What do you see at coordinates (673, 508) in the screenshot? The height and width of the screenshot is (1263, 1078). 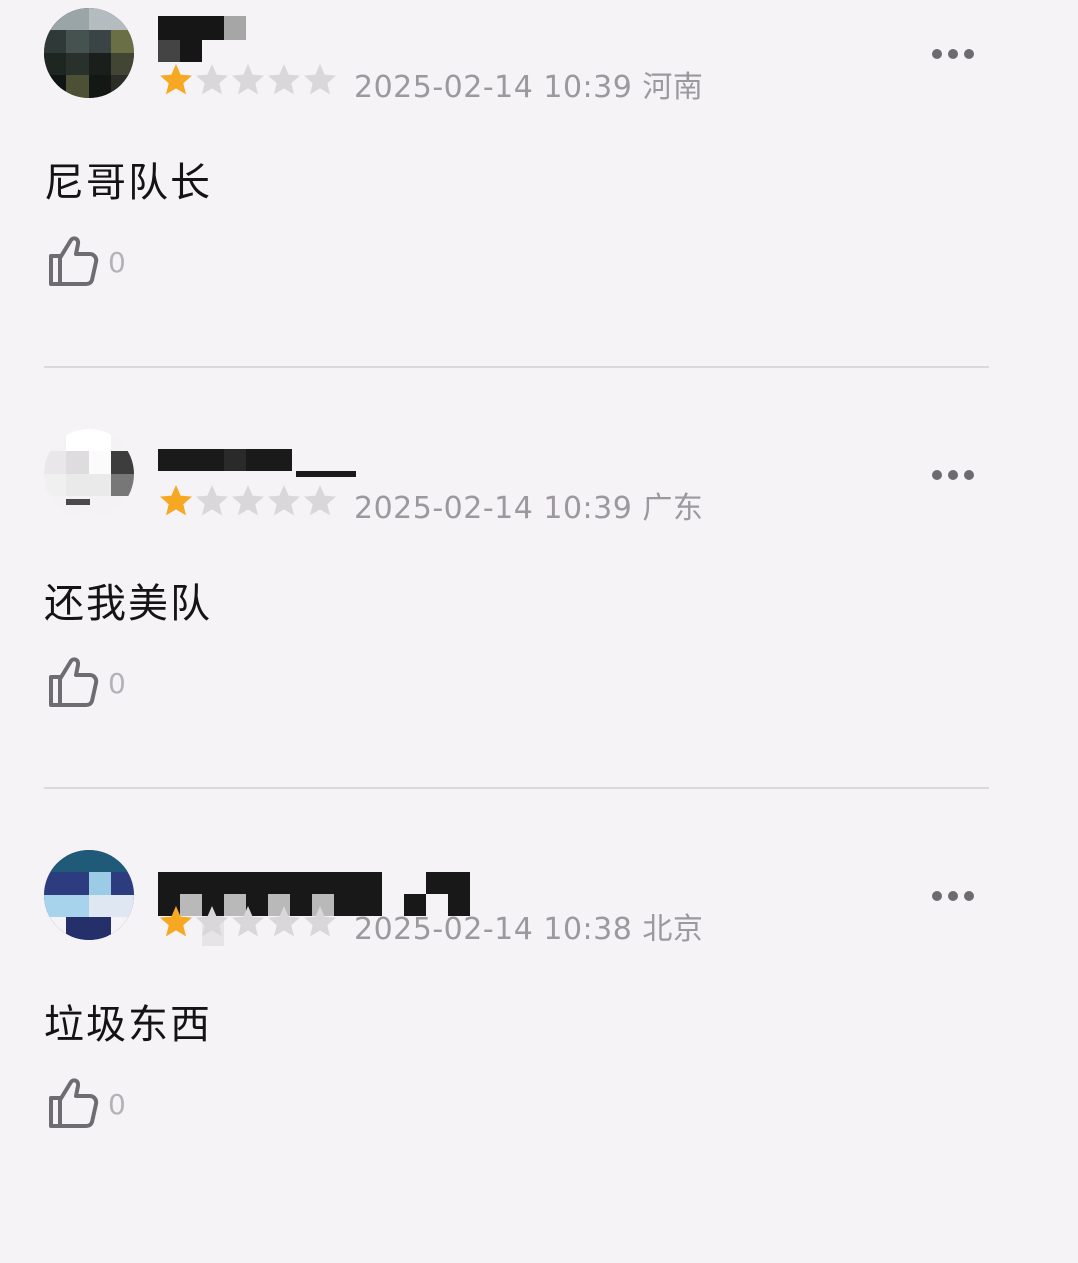 I see `review-location: 广东` at bounding box center [673, 508].